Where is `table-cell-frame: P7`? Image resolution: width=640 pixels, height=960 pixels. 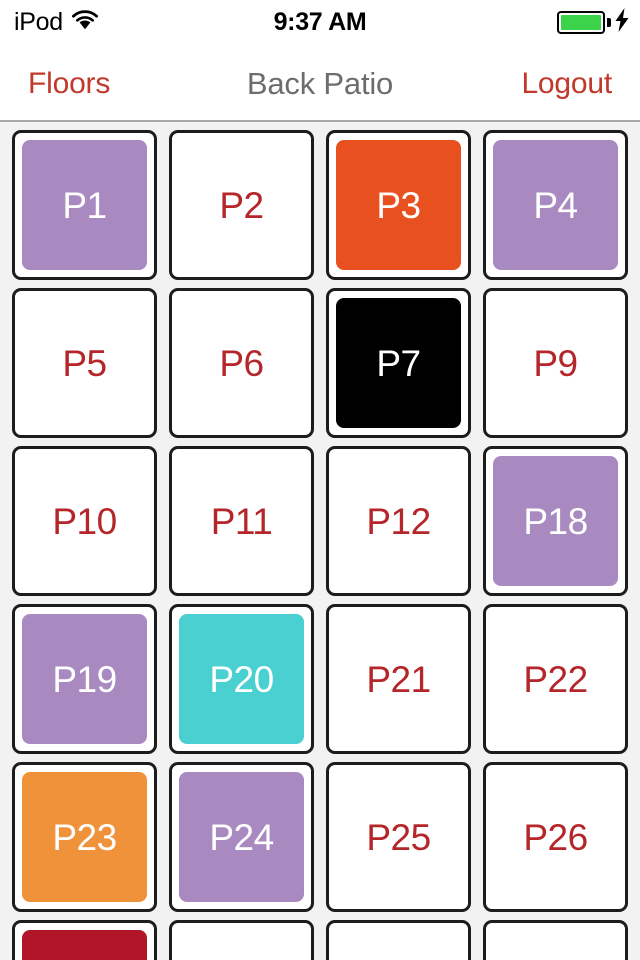 table-cell-frame: P7 is located at coordinates (398, 363).